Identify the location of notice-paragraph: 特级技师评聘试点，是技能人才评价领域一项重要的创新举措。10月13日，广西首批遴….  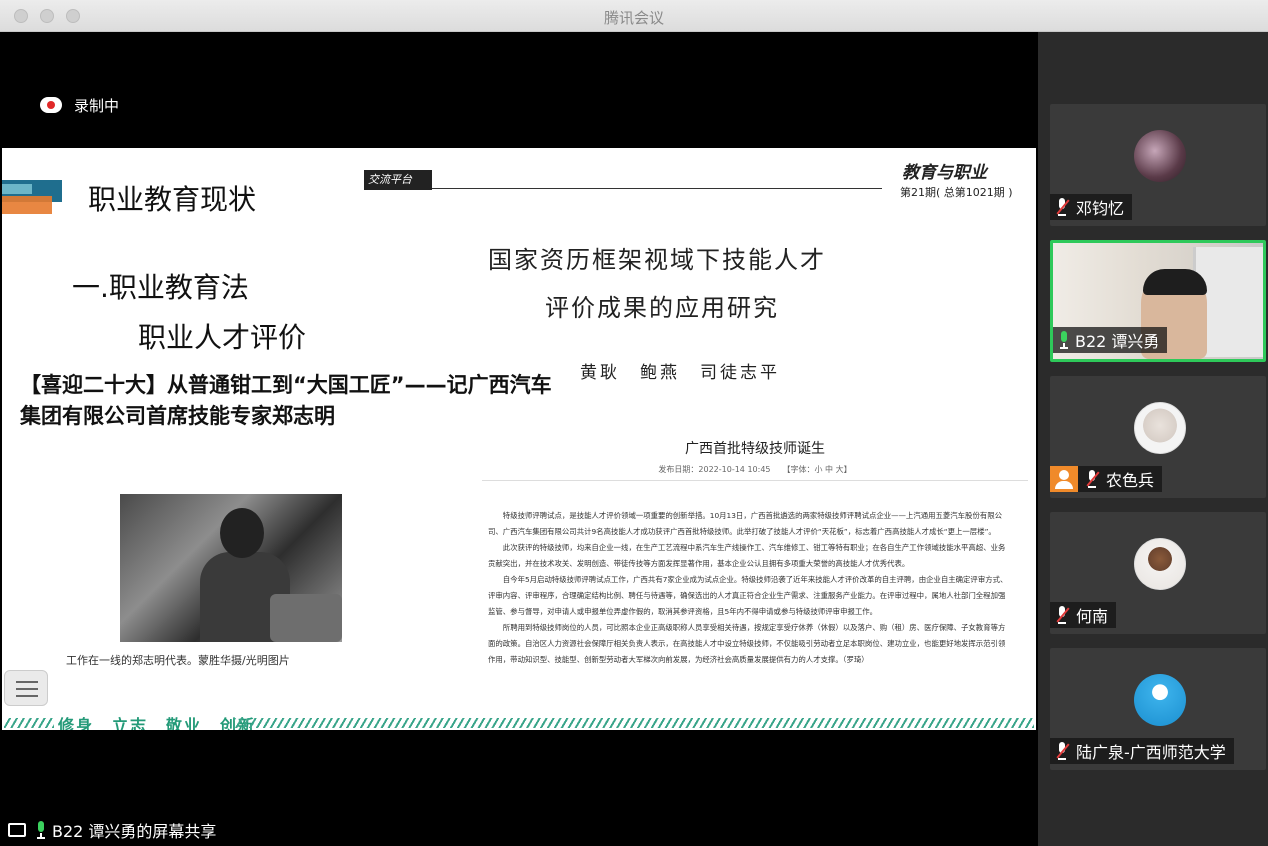
(745, 523).